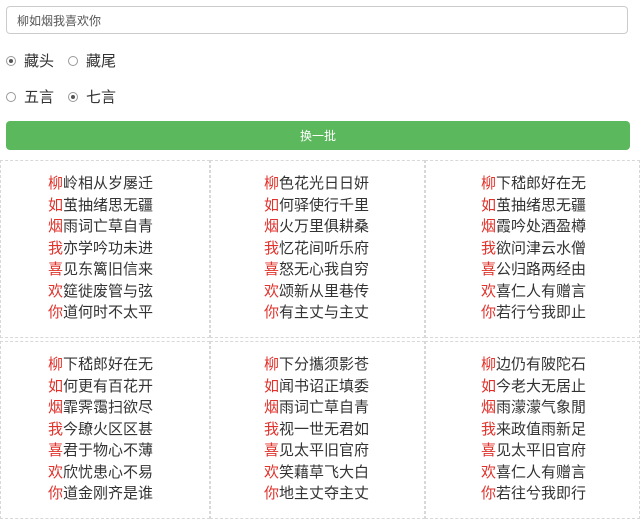 The width and height of the screenshot is (640, 527). I want to click on poem-line: 欢筵徙废管与弦, so click(100, 292).